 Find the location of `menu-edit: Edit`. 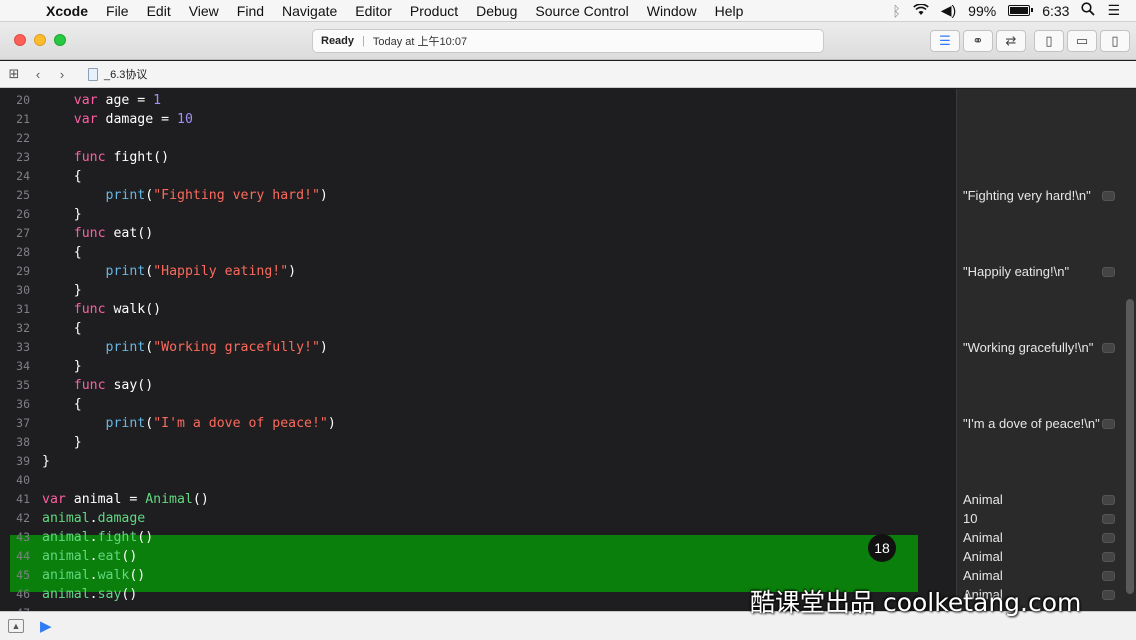

menu-edit: Edit is located at coordinates (159, 11).